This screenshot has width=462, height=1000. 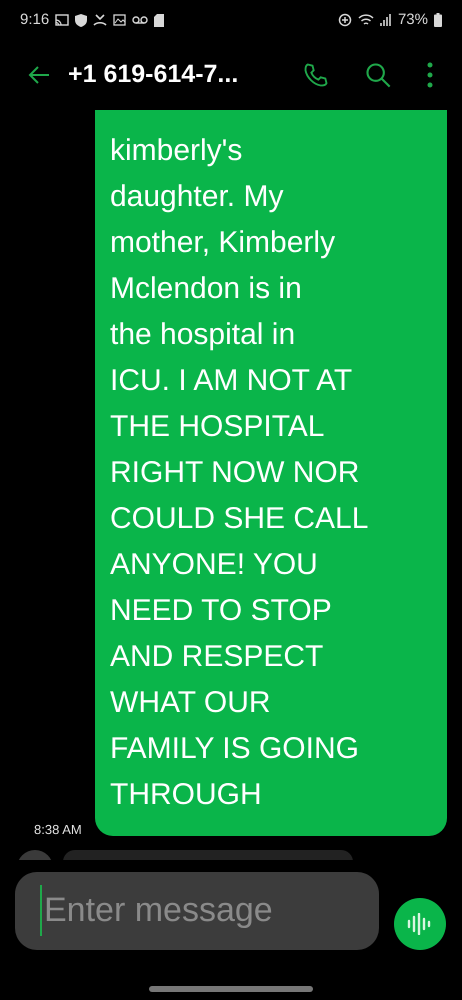 What do you see at coordinates (35, 20) in the screenshot?
I see `status-time: 9:16` at bounding box center [35, 20].